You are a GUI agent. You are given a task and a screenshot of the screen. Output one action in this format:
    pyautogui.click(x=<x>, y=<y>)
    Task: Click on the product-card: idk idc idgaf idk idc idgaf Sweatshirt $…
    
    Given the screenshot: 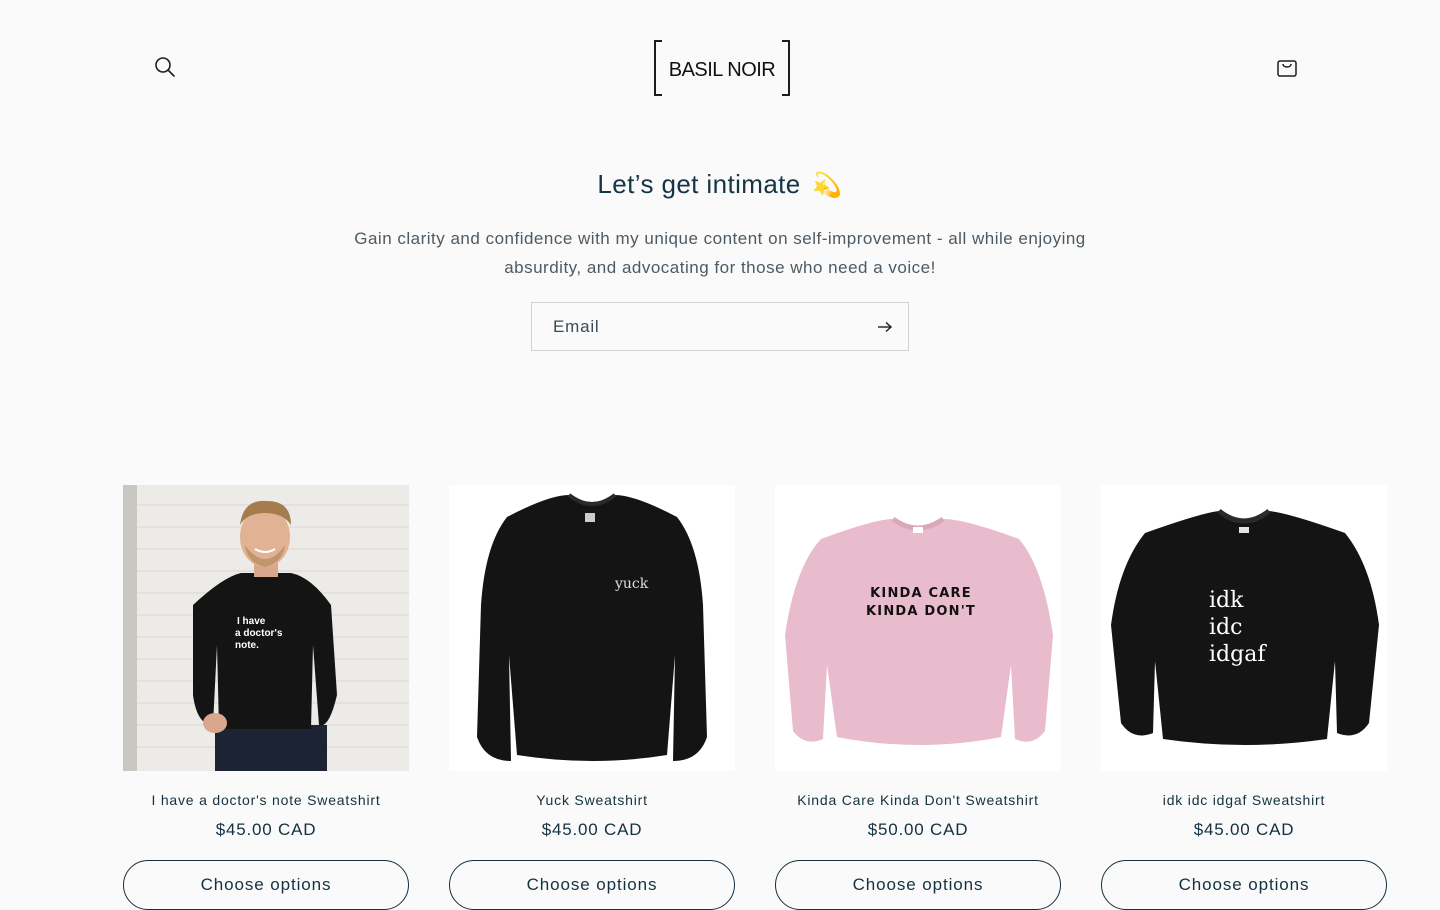 What is the action you would take?
    pyautogui.click(x=1244, y=697)
    